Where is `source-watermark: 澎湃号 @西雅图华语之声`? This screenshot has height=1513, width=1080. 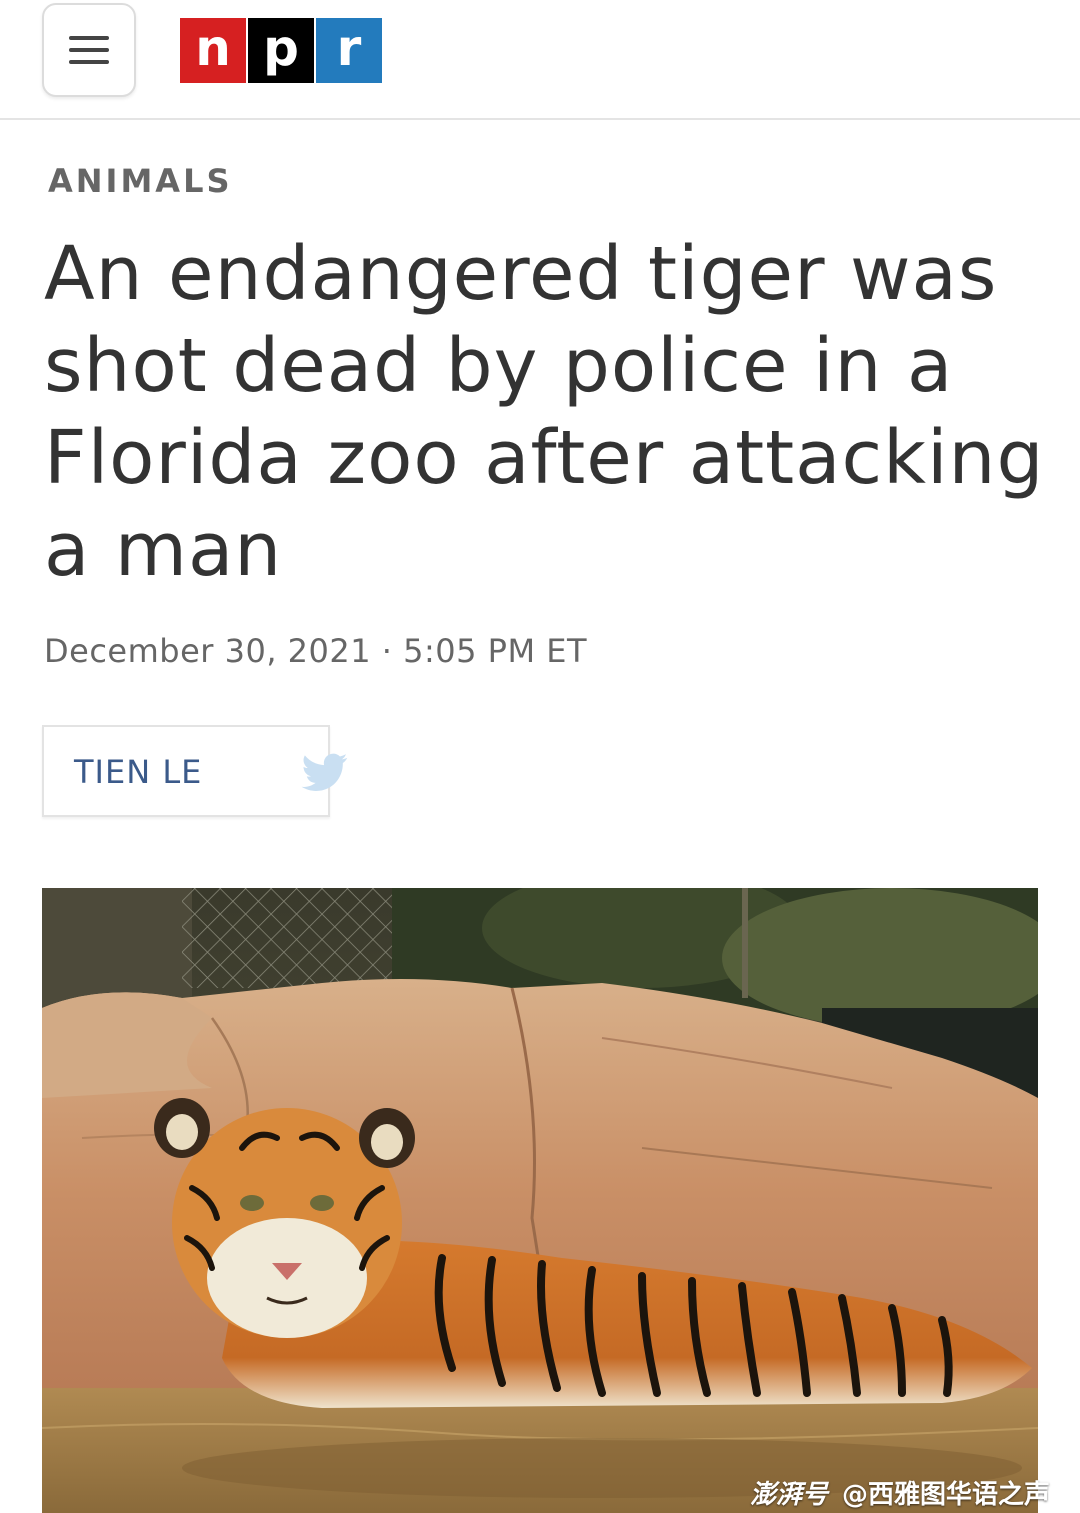 source-watermark: 澎湃号 @西雅图华语之声 is located at coordinates (900, 1492).